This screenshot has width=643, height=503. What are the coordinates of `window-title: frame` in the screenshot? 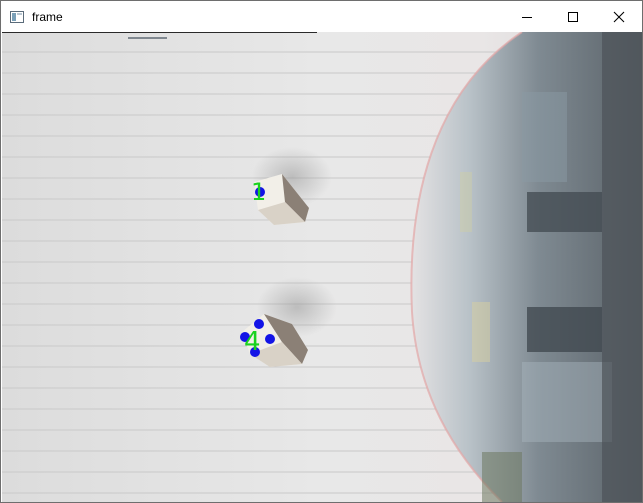 It's located at (47, 16).